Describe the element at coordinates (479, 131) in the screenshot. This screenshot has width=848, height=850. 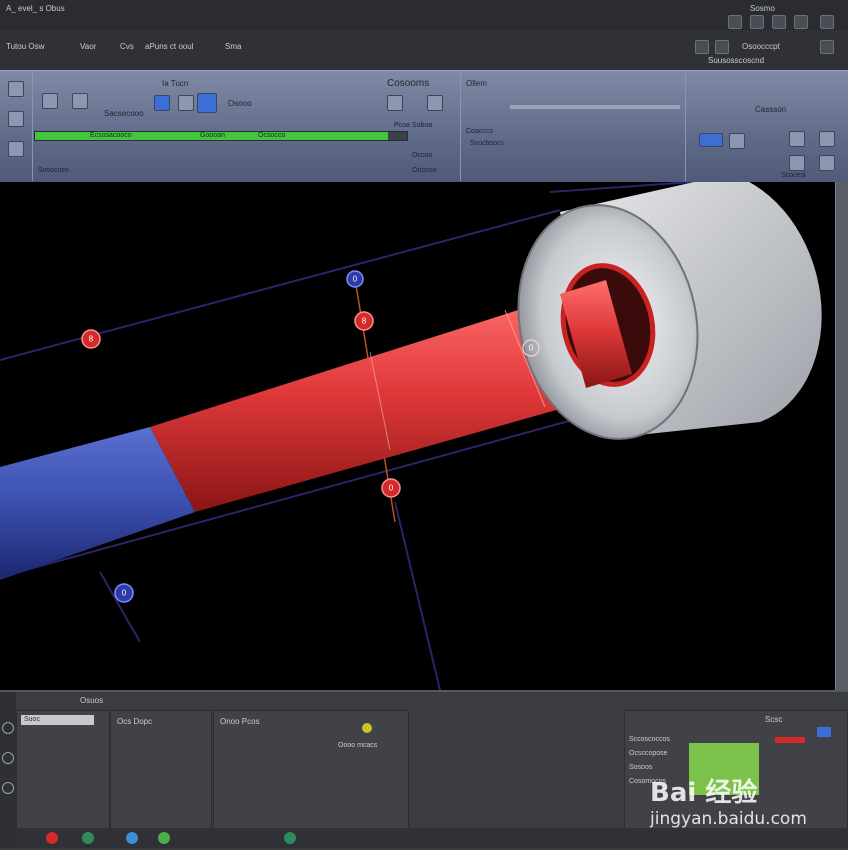
I see `ribbon-right-label-1: Coacccs` at that location.